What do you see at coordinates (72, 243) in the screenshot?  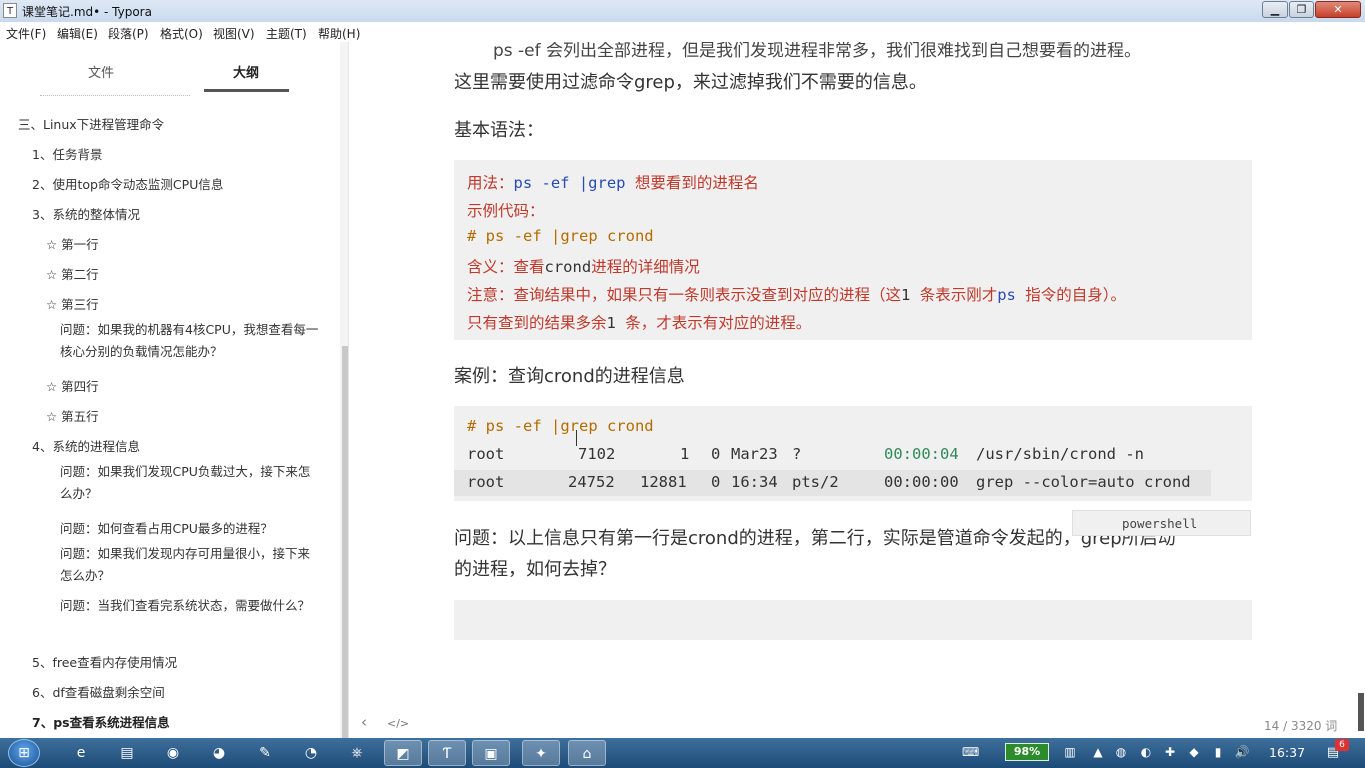 I see `outline-item: ☆ 第一行` at bounding box center [72, 243].